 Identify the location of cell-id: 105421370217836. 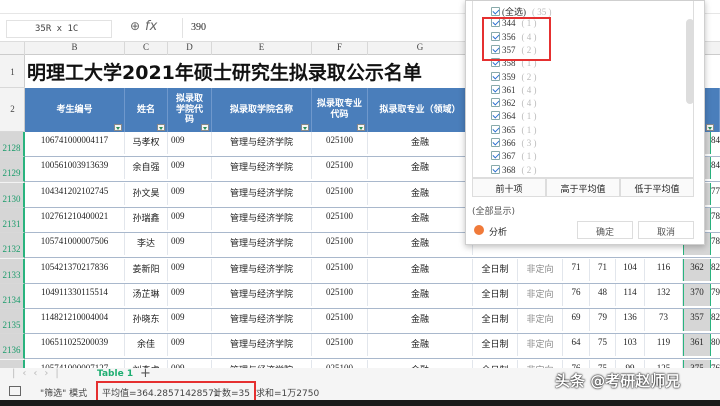
(75, 269).